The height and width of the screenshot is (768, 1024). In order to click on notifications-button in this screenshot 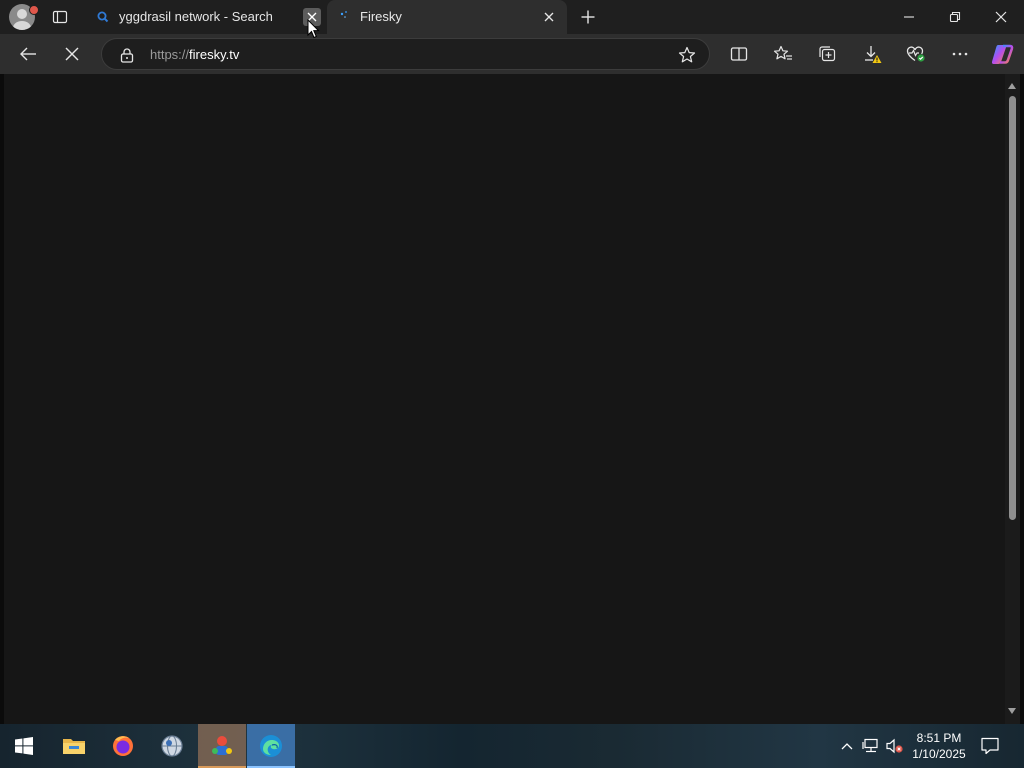, I will do `click(991, 746)`.